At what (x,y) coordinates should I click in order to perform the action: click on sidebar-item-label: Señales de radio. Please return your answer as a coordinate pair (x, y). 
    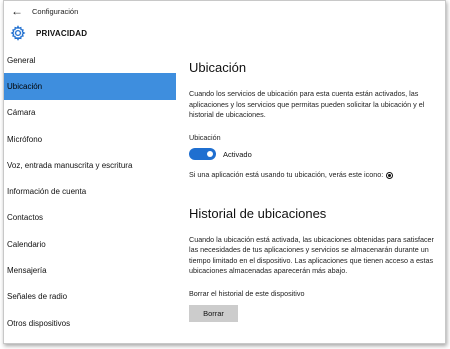
    Looking at the image, I should click on (37, 297).